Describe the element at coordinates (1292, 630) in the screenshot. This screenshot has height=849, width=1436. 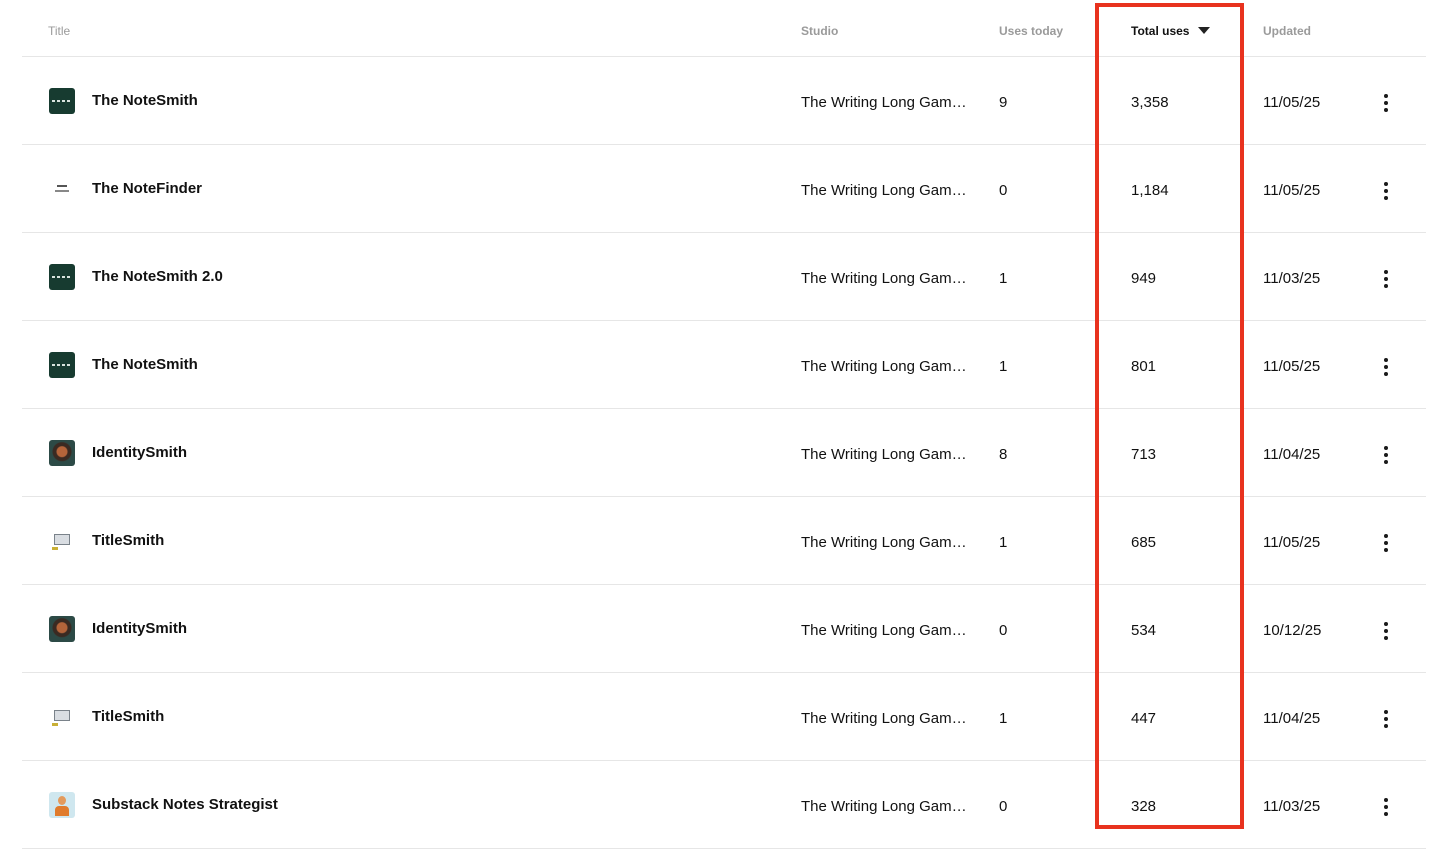
I see `row-updated: 10/12/25` at that location.